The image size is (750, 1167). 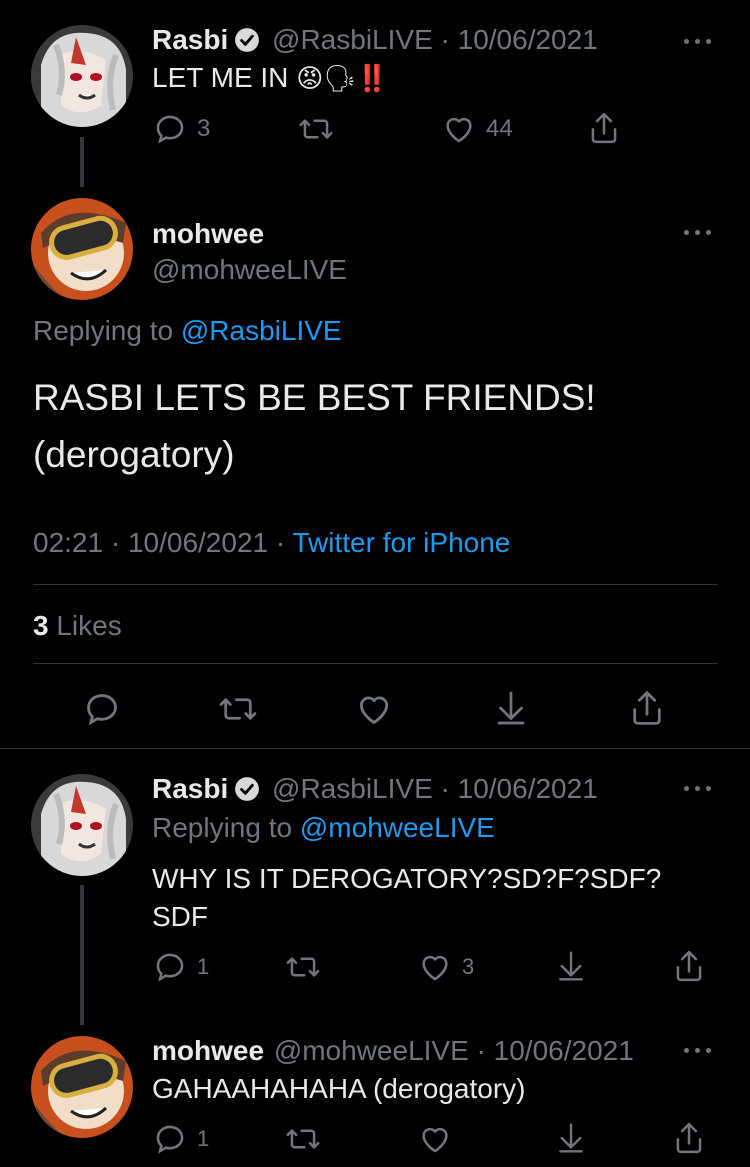 I want to click on author-handle: @mohweeLIVE, so click(x=249, y=270).